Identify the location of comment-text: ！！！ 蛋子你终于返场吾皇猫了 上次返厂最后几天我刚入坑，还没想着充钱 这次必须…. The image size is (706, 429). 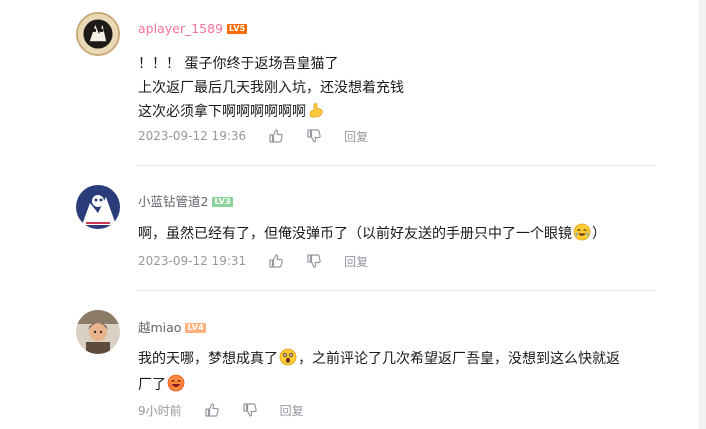
(271, 88).